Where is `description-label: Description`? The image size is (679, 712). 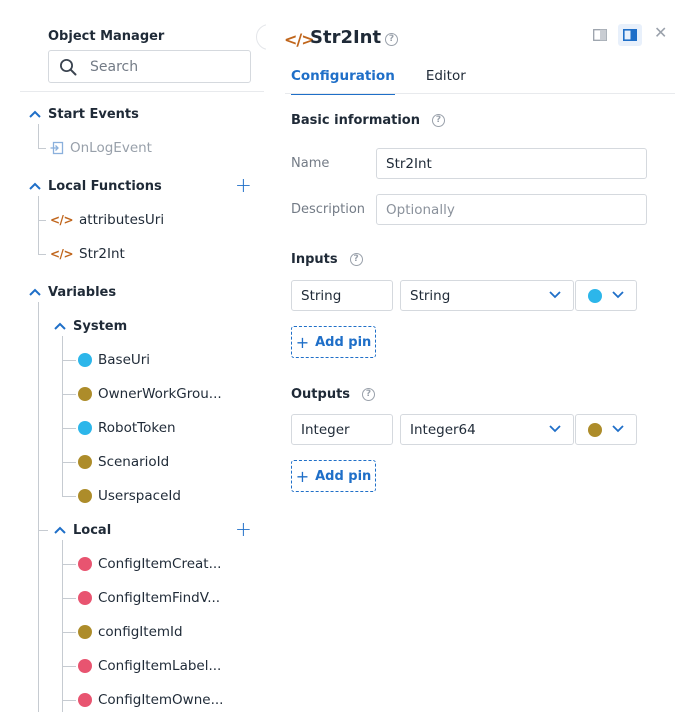 description-label: Description is located at coordinates (328, 209).